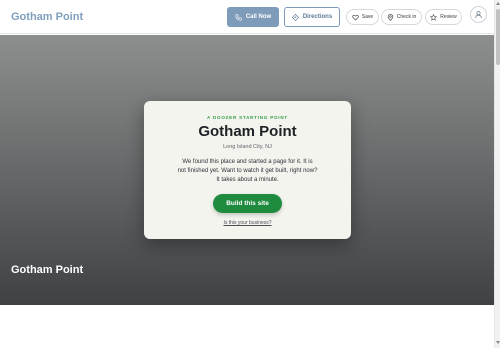 The height and width of the screenshot is (348, 500). Describe the element at coordinates (390, 17) in the screenshot. I see `map-pin-icon` at that location.